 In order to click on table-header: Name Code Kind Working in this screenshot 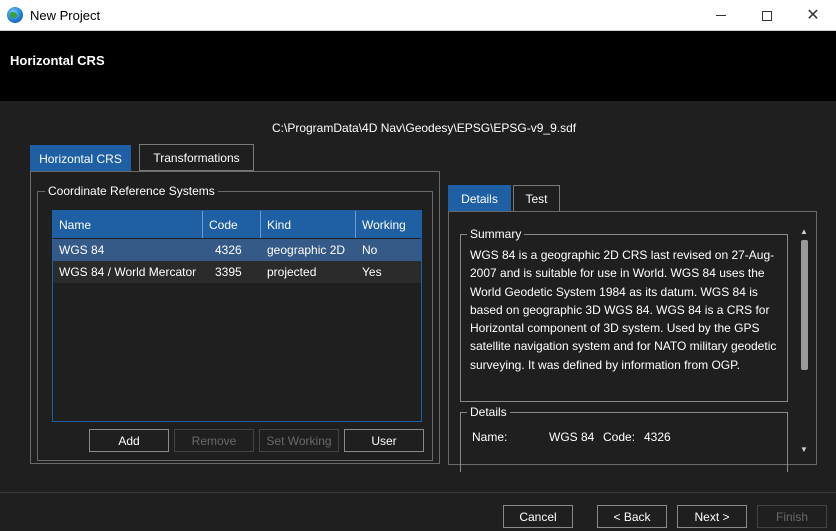, I will do `click(237, 224)`.